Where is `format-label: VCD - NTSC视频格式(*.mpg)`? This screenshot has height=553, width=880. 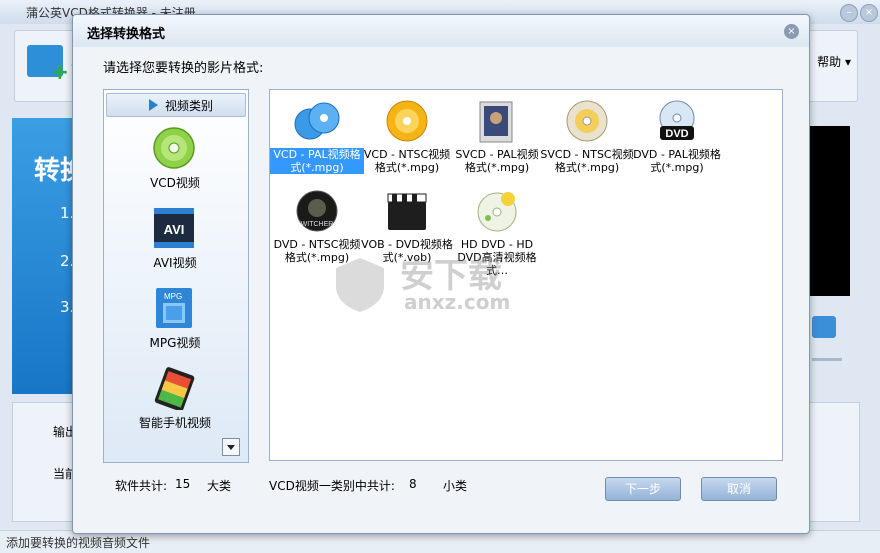 format-label: VCD - NTSC视频格式(*.mpg) is located at coordinates (407, 161).